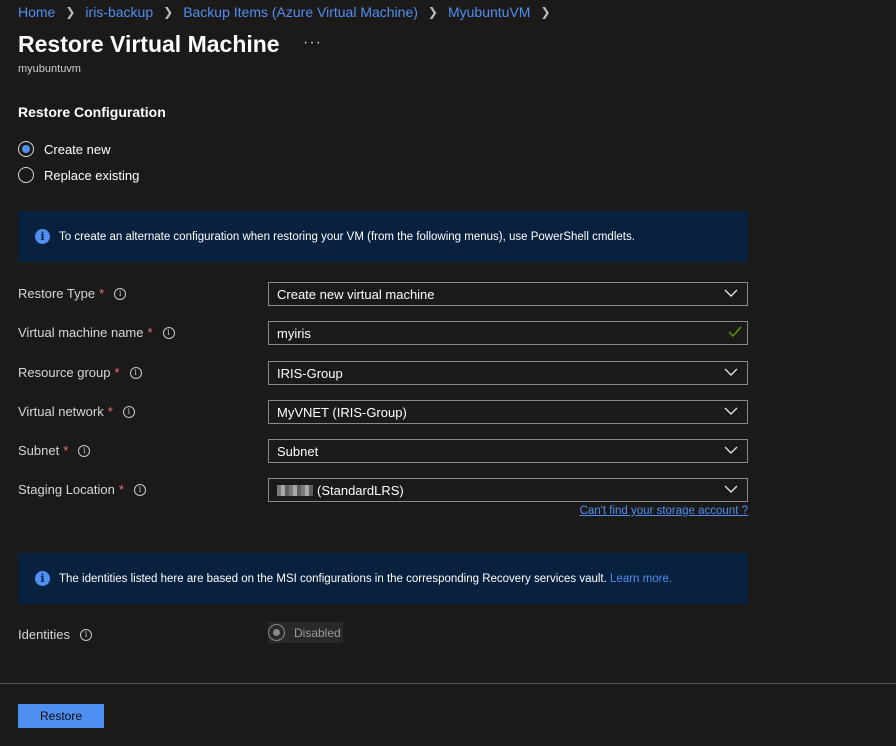 Image resolution: width=896 pixels, height=746 pixels. Describe the element at coordinates (26, 175) in the screenshot. I see `radio-unselected-icon` at that location.